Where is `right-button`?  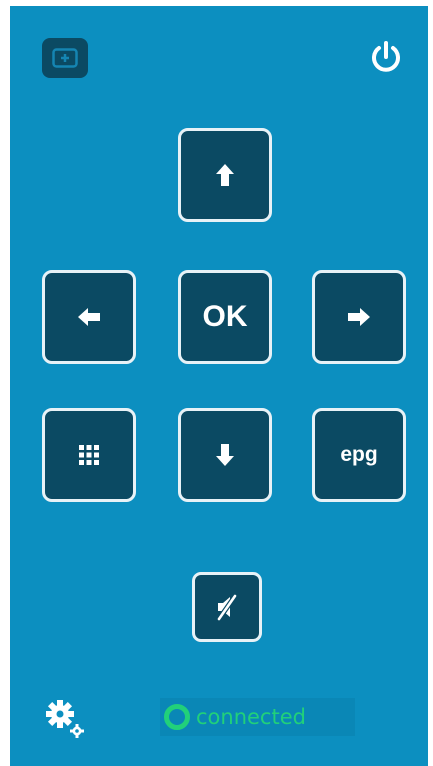
right-button is located at coordinates (359, 317).